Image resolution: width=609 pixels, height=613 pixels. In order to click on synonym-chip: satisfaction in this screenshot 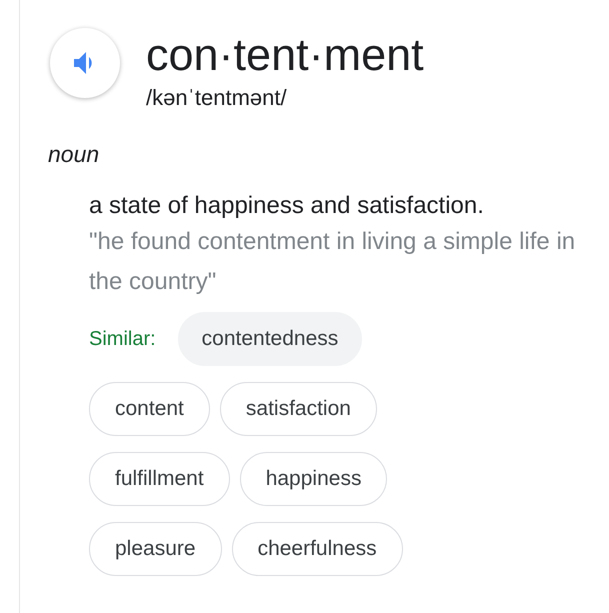, I will do `click(298, 409)`.